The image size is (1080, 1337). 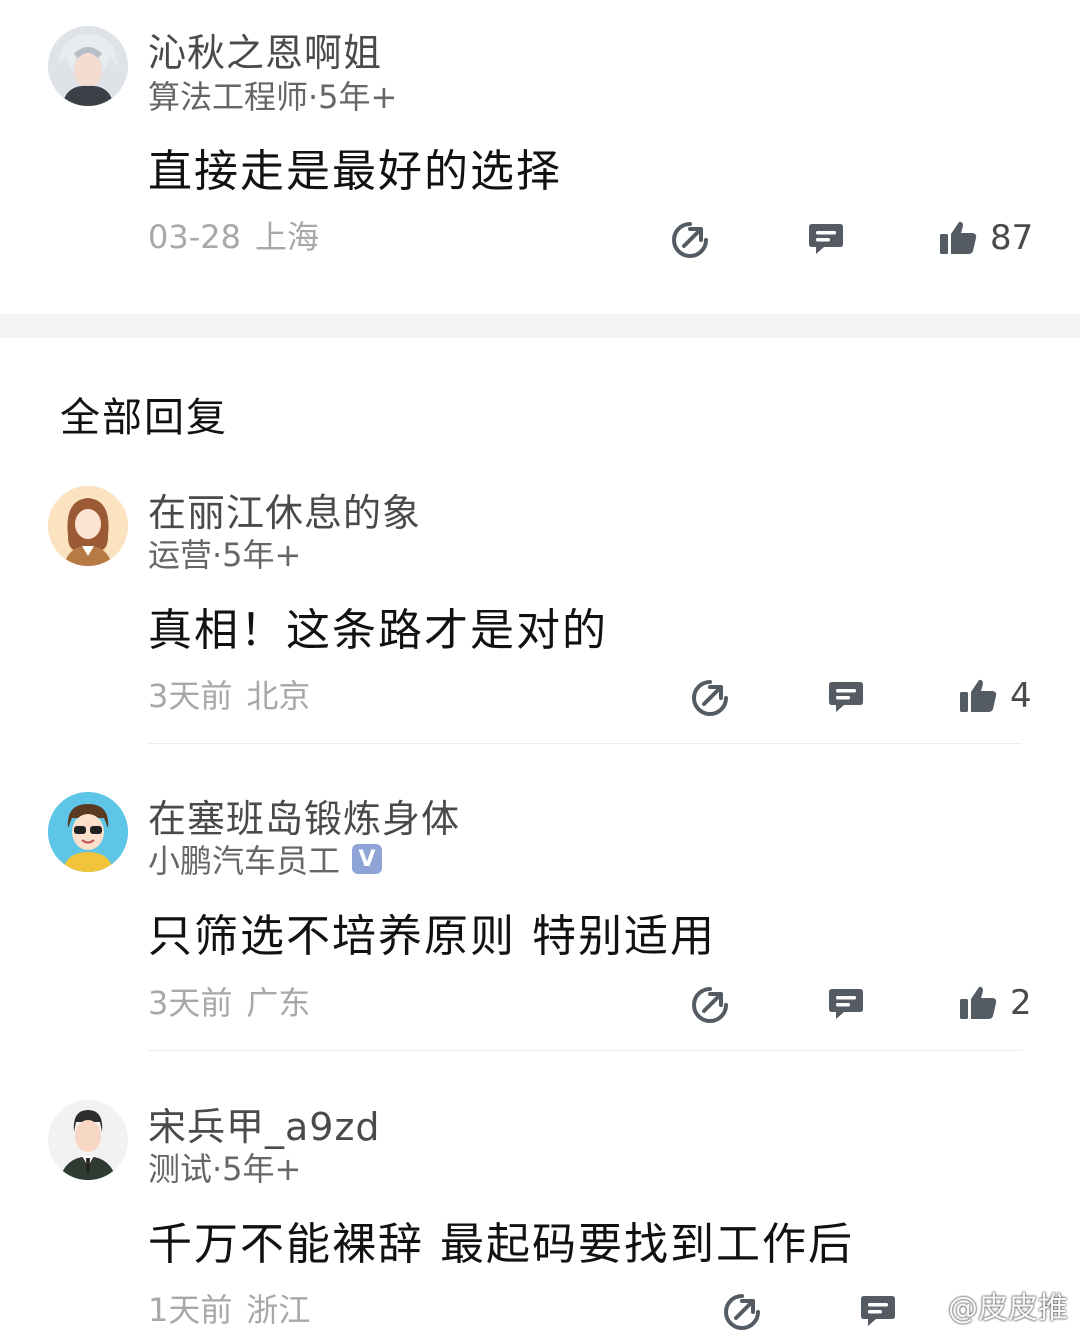 What do you see at coordinates (985, 238) in the screenshot?
I see `like-button: 87` at bounding box center [985, 238].